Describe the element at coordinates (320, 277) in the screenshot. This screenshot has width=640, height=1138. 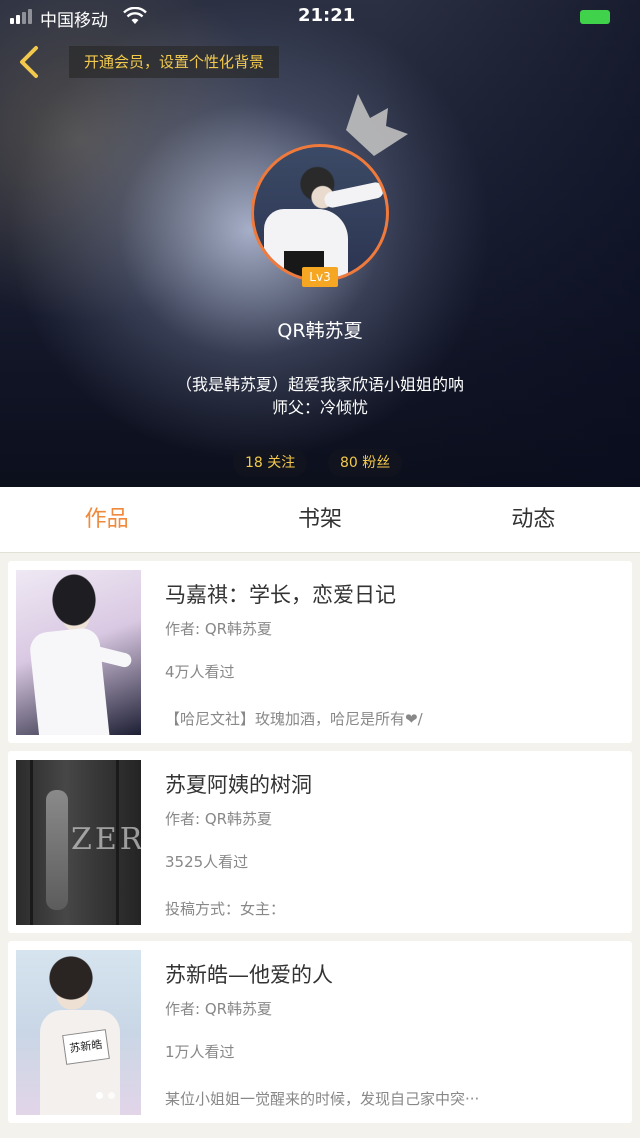
I see `level-badge: Lv3` at that location.